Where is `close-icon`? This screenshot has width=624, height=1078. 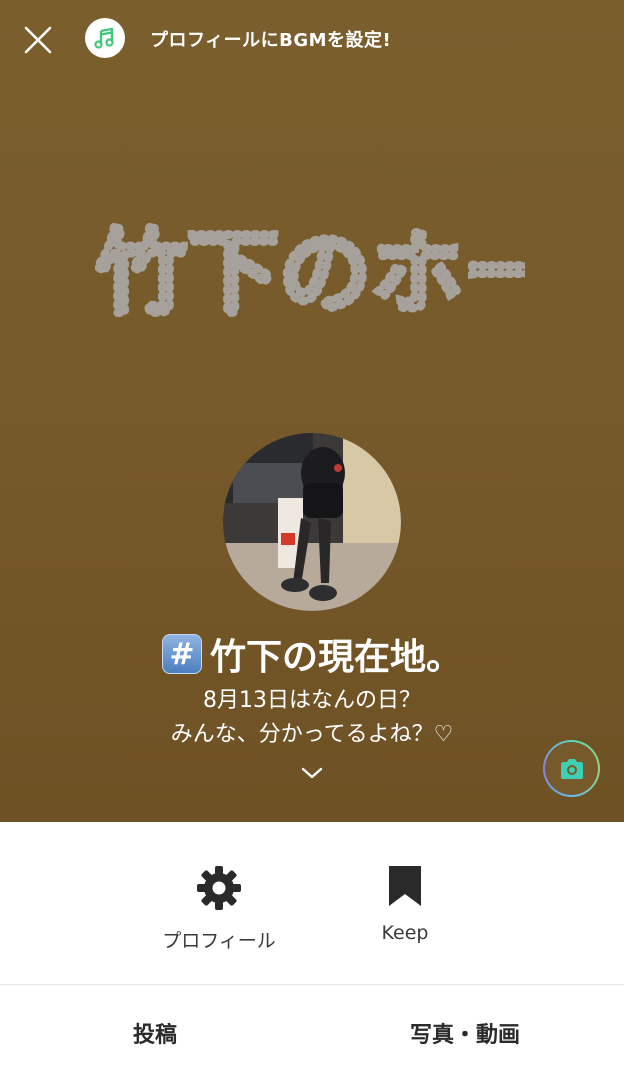 close-icon is located at coordinates (38, 40).